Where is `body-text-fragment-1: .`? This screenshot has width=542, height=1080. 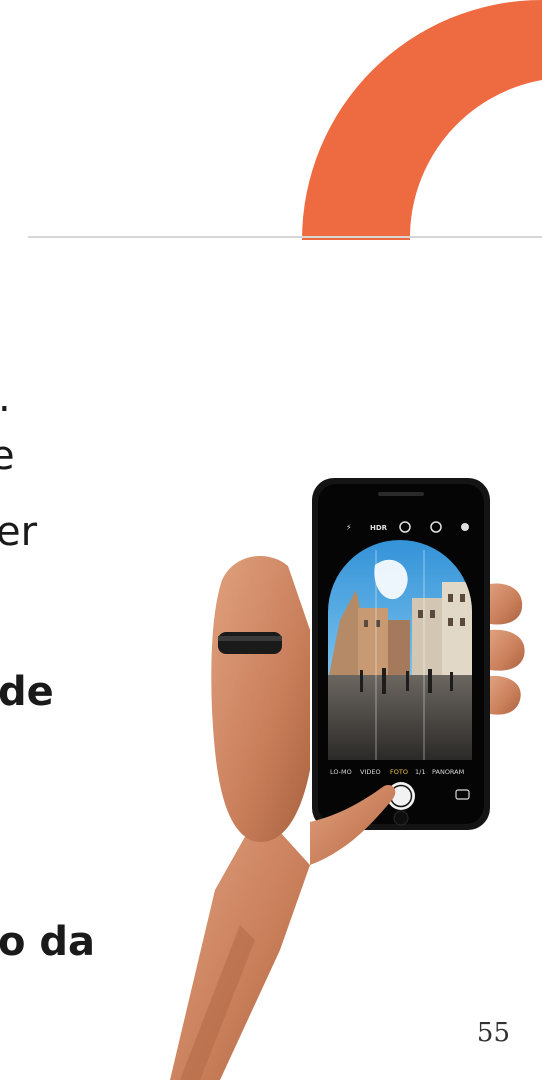
body-text-fragment-1: . is located at coordinates (5, 398).